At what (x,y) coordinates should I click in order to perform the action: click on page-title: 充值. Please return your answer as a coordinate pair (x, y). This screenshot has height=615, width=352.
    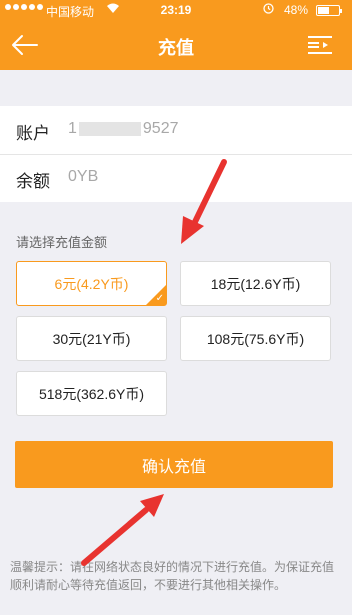
    Looking at the image, I should click on (176, 48).